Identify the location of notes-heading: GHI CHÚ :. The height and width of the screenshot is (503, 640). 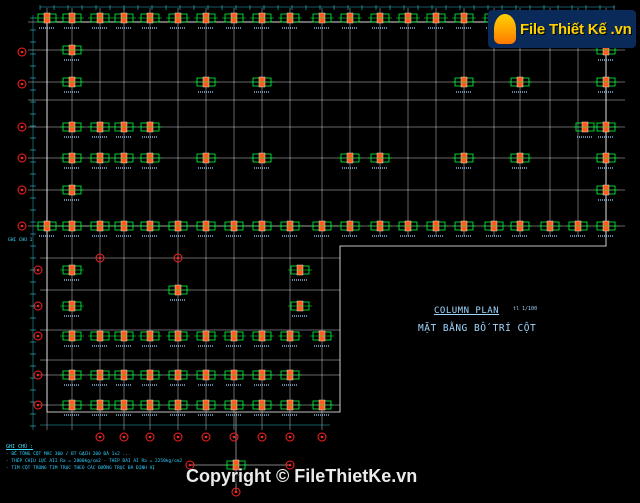
(20, 447).